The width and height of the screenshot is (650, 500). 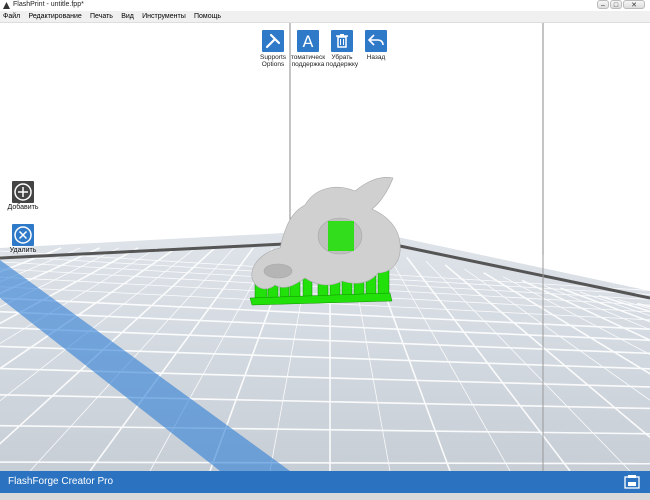 I want to click on menu-help: Помощь, so click(x=207, y=16).